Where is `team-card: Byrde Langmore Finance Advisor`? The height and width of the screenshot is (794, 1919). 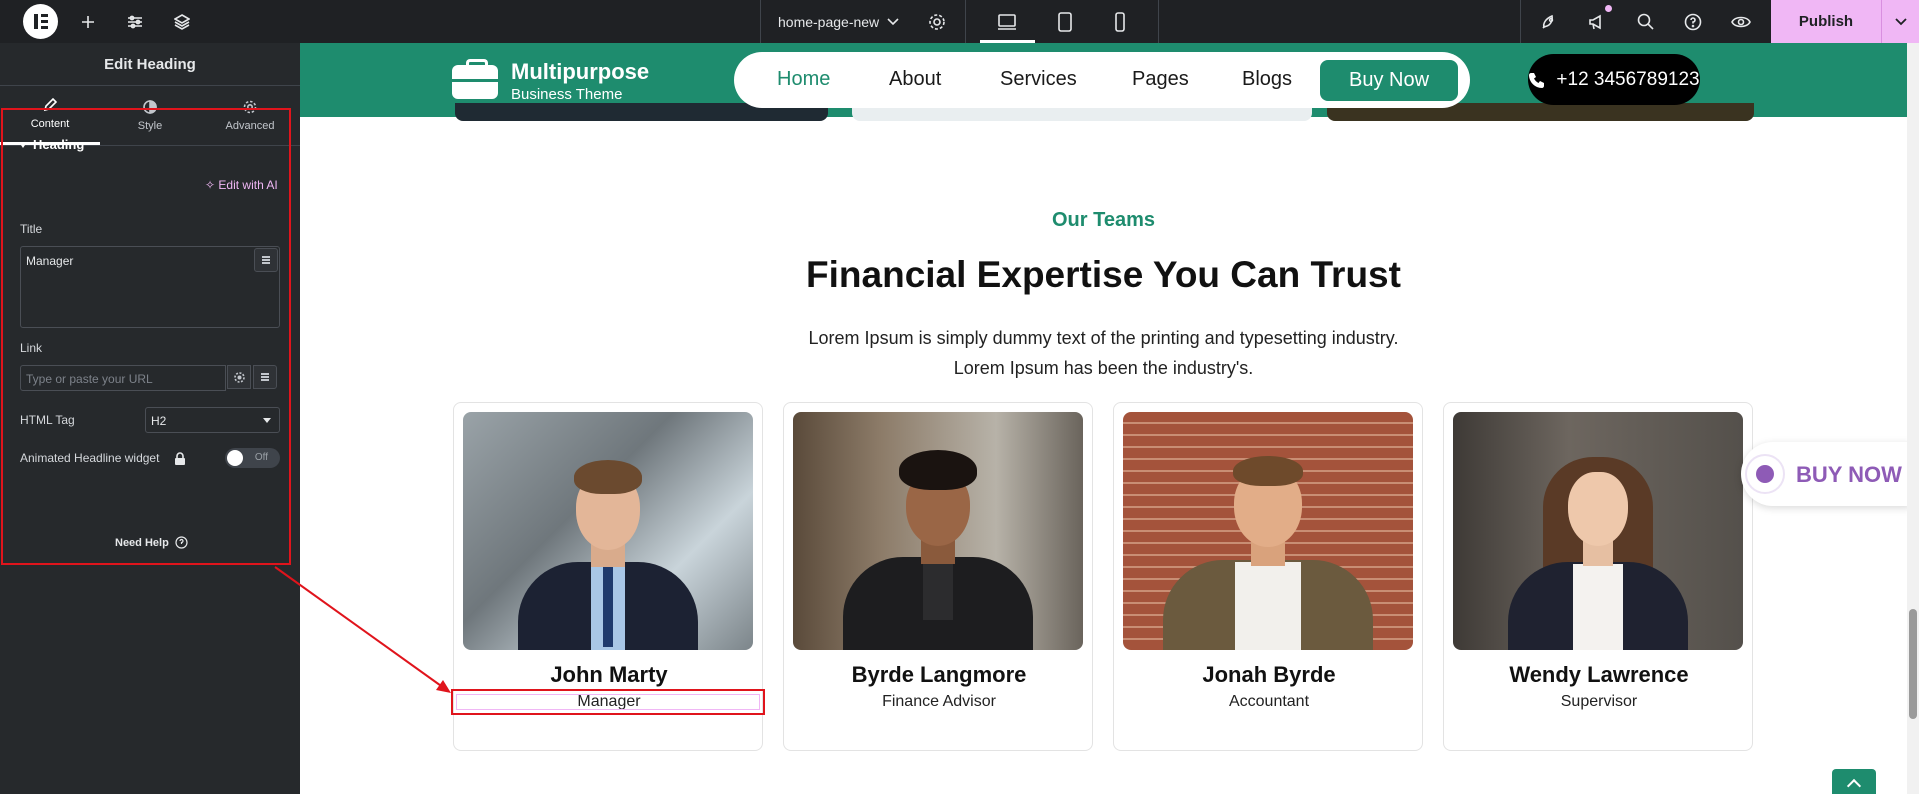
team-card: Byrde Langmore Finance Advisor is located at coordinates (938, 576).